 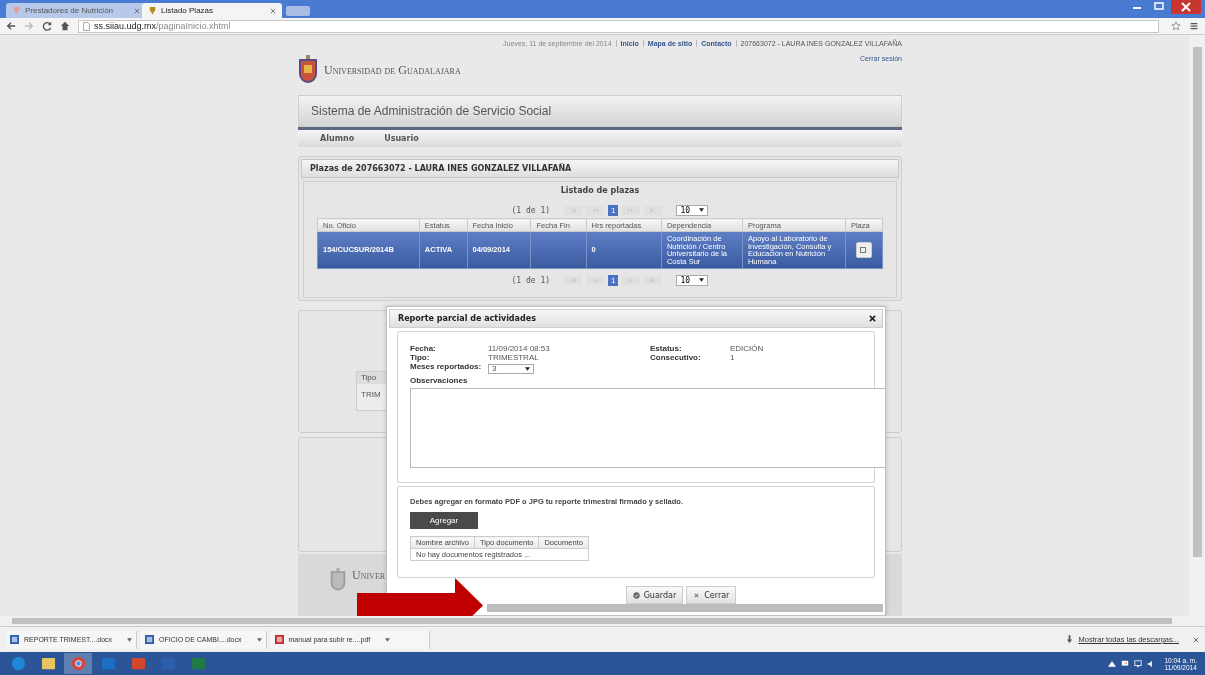 What do you see at coordinates (444, 520) in the screenshot?
I see `add-button: Agregar` at bounding box center [444, 520].